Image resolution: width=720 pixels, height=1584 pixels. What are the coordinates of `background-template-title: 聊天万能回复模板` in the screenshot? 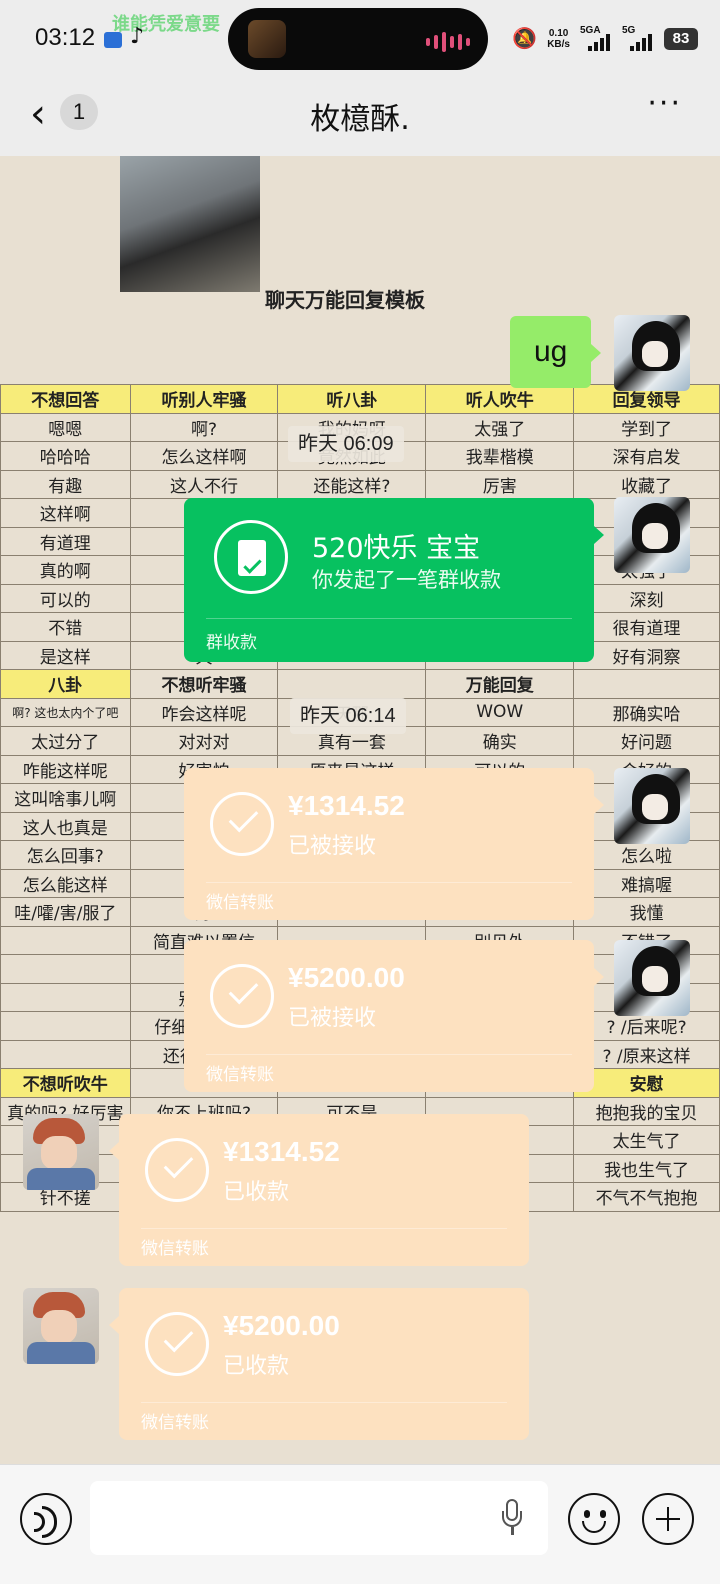 It's located at (345, 300).